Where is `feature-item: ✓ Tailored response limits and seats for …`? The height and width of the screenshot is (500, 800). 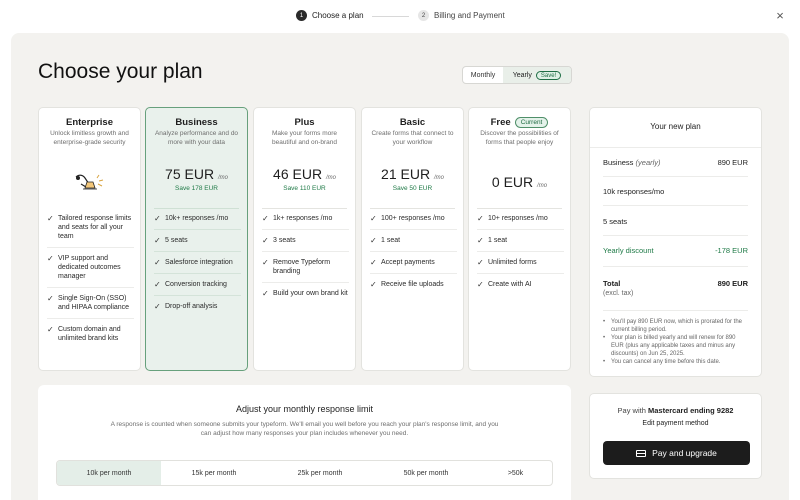 feature-item: ✓ Tailored response limits and seats for … is located at coordinates (90, 231).